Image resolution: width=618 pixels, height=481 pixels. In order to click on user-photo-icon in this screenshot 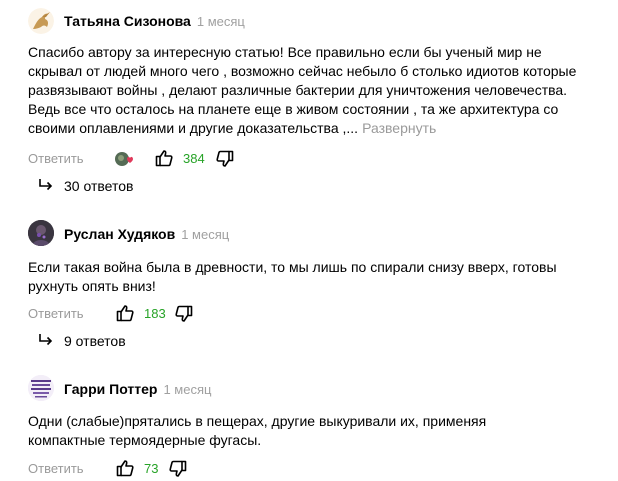, I will do `click(41, 233)`.